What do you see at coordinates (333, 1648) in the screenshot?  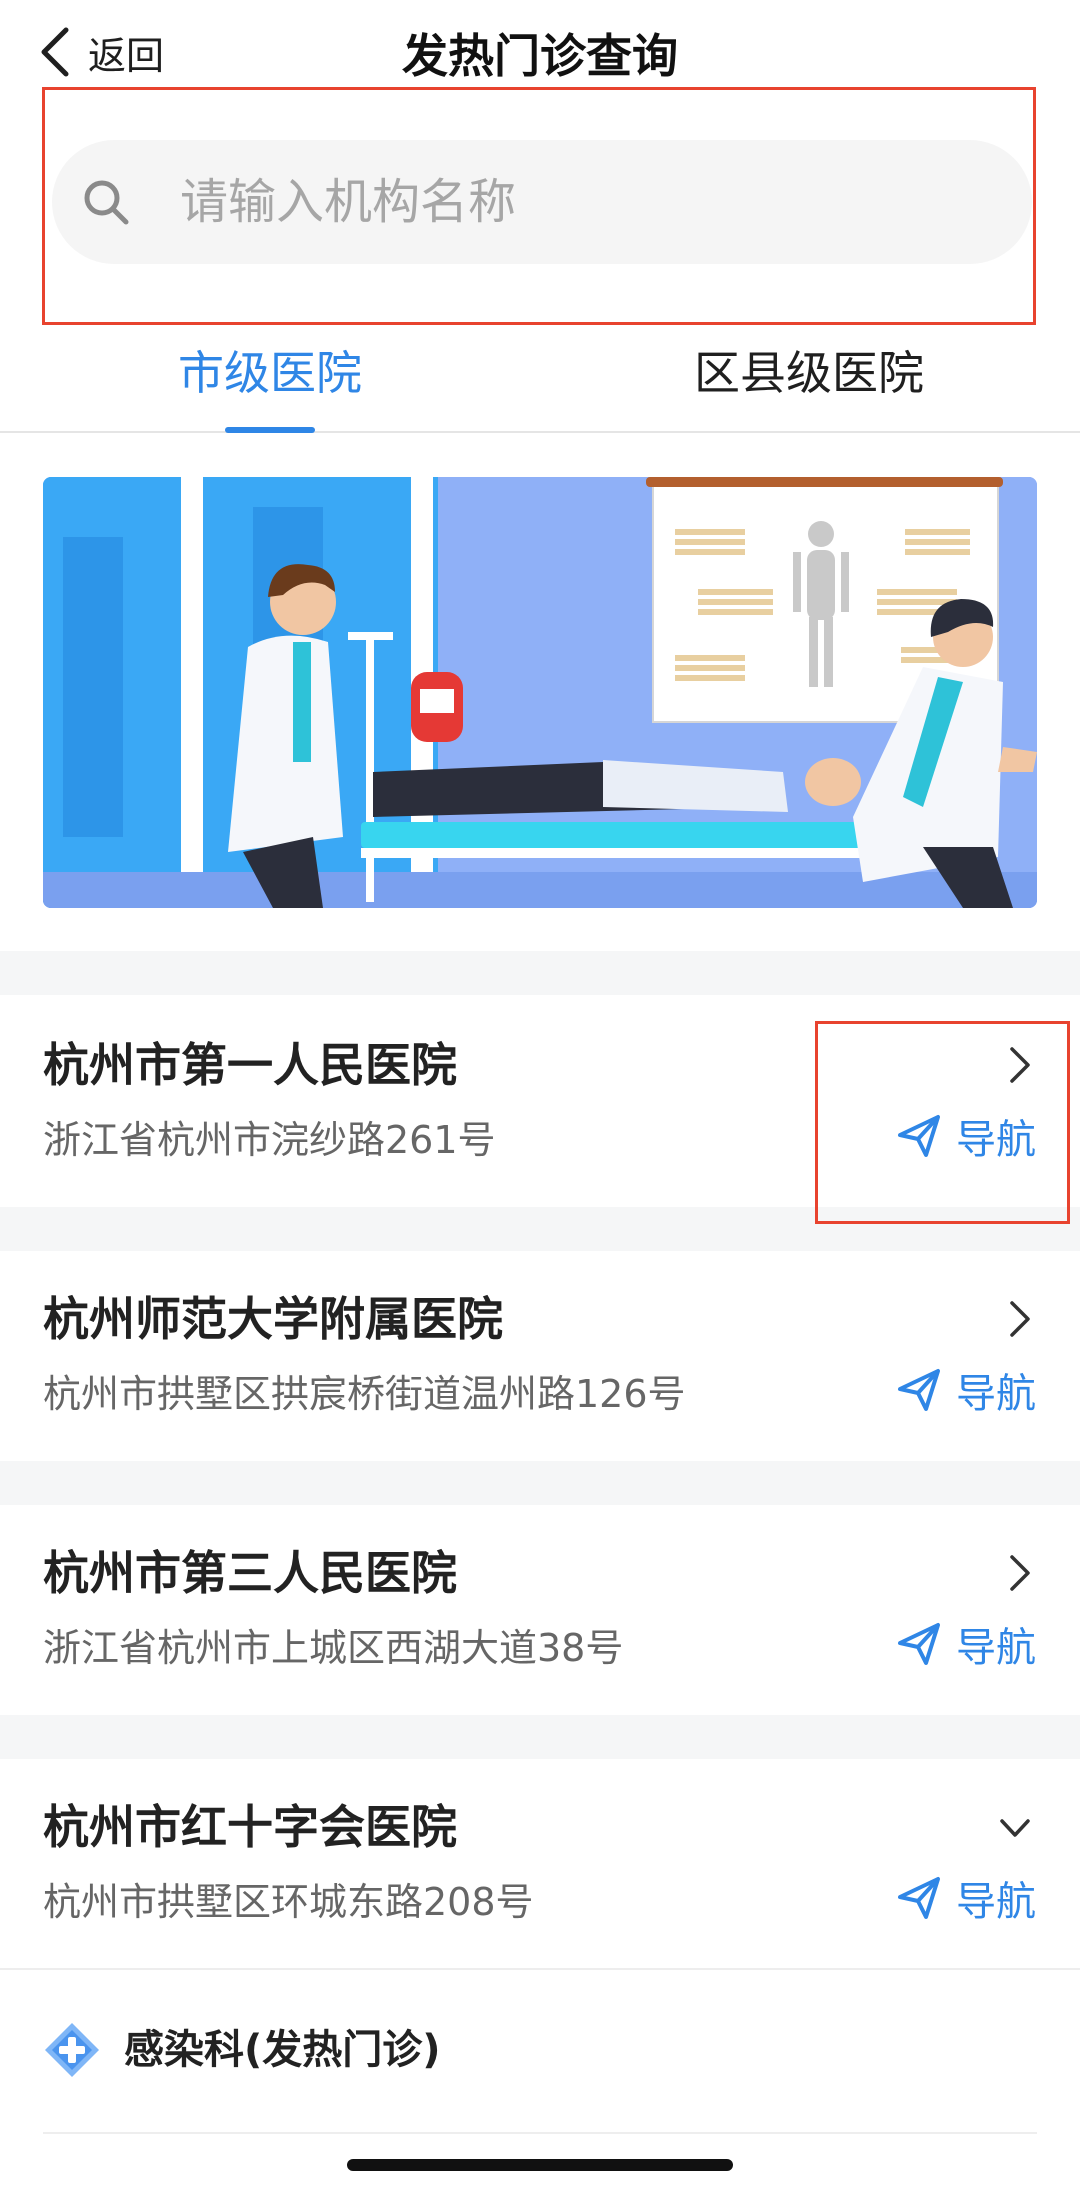 I see `hospital-address: 浙江省杭州市上城区西湖大道38号` at bounding box center [333, 1648].